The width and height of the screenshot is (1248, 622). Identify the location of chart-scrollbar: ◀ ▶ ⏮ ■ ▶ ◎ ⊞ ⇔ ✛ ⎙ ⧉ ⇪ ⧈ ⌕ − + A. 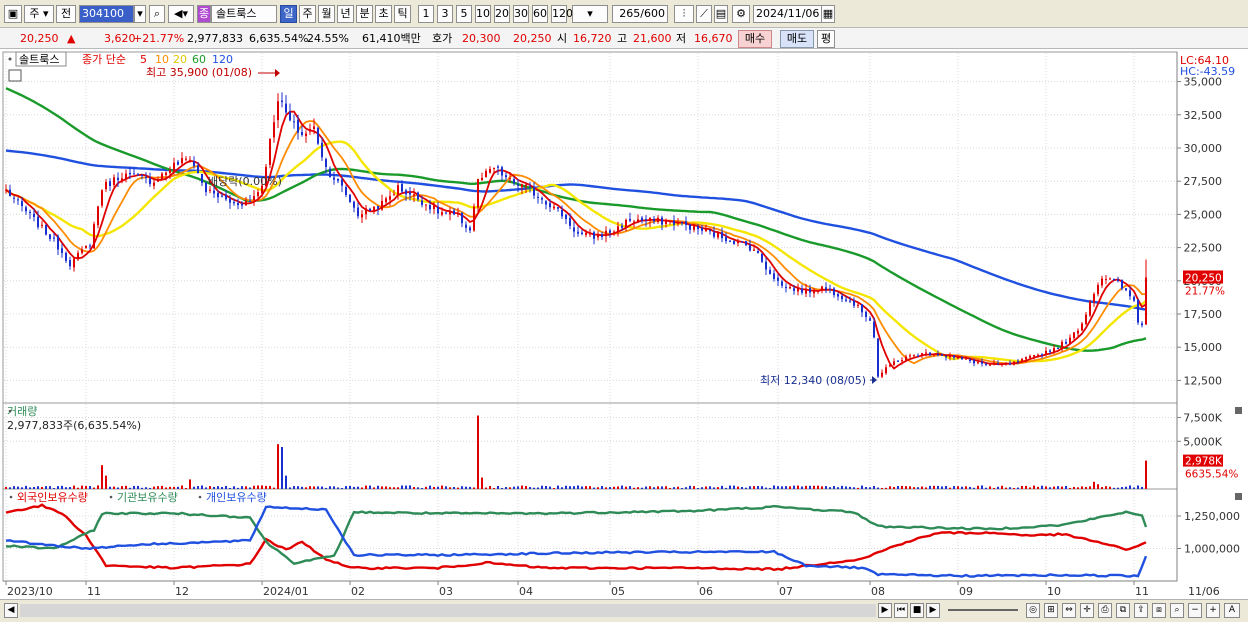
(624, 610).